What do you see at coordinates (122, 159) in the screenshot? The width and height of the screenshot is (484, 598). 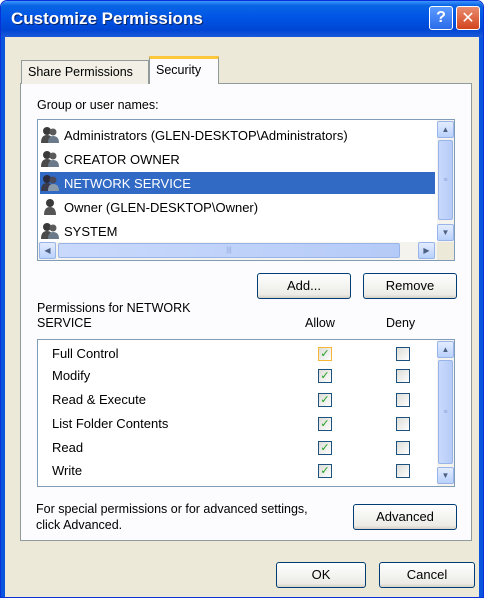 I see `list-item-label: CREATOR OWNER` at bounding box center [122, 159].